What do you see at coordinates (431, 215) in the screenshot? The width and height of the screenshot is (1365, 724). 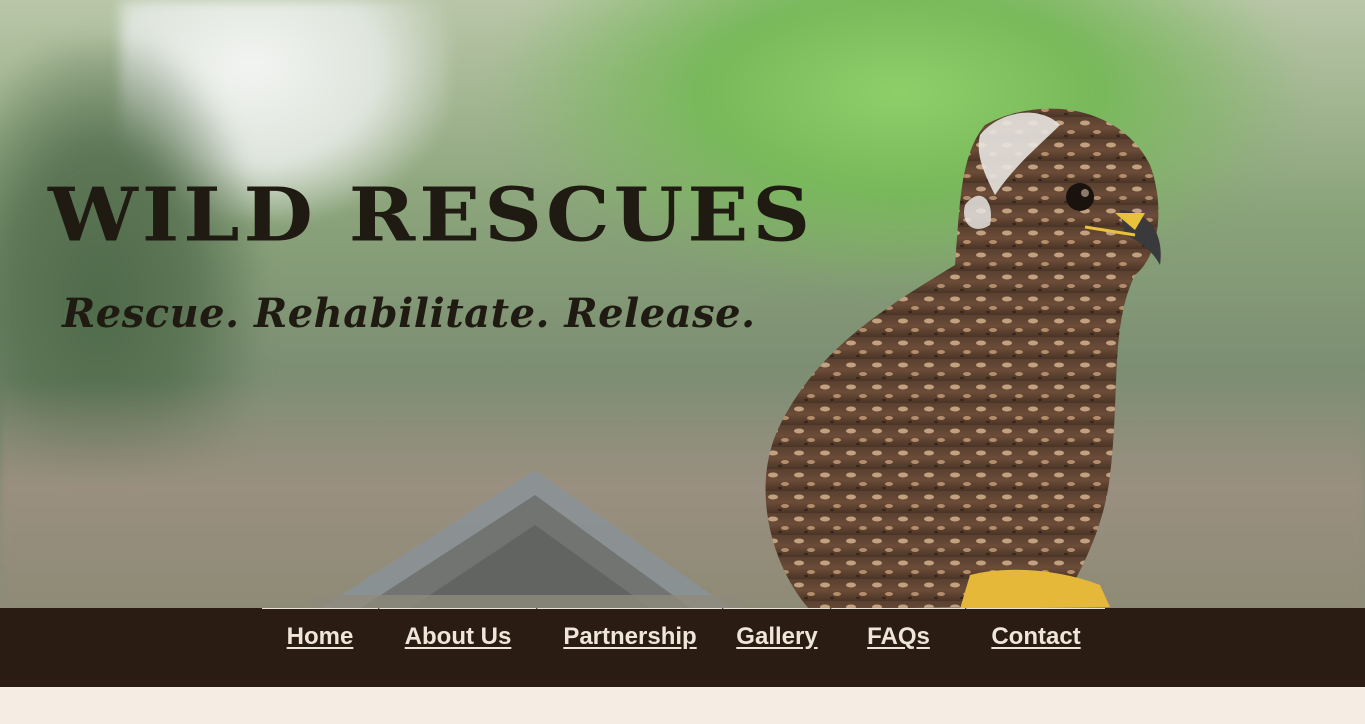 I see `site-title: WILD RESCUES` at bounding box center [431, 215].